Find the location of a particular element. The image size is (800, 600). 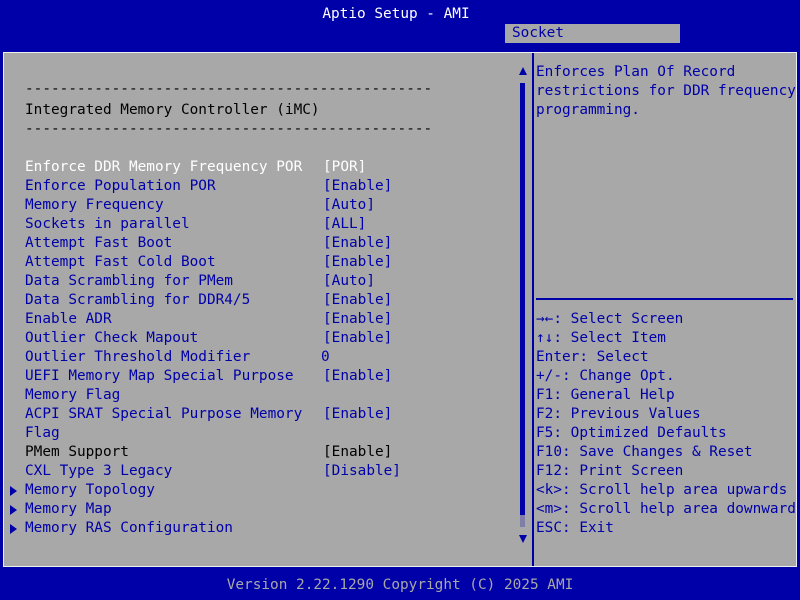

setting-value-outlier-check-mapout: [Enable] is located at coordinates (357, 338).